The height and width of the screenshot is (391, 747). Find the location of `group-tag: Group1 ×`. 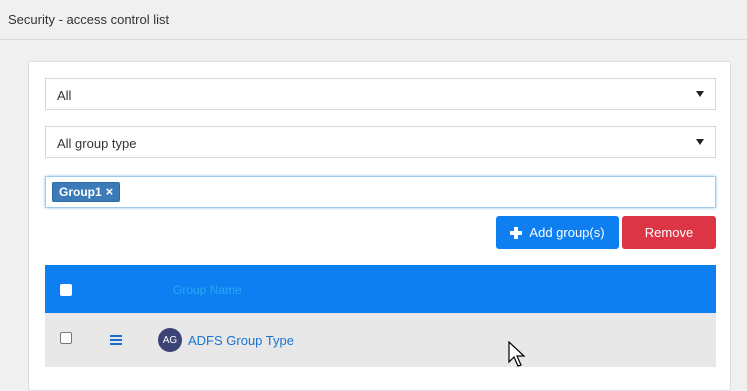

group-tag: Group1 × is located at coordinates (86, 192).